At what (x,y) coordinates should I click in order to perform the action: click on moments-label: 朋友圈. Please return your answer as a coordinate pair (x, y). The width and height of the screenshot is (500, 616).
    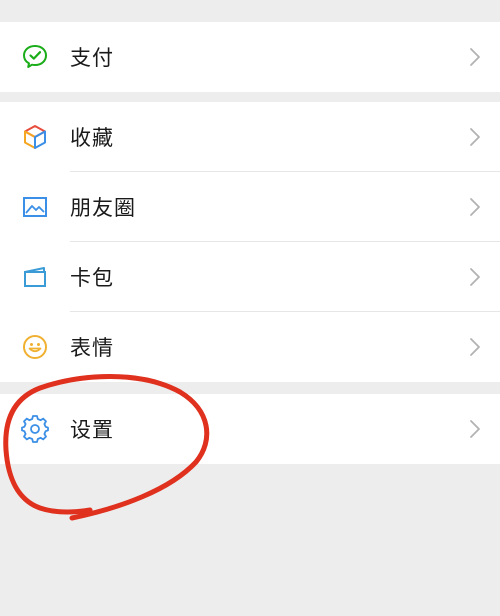
    Looking at the image, I should click on (103, 208).